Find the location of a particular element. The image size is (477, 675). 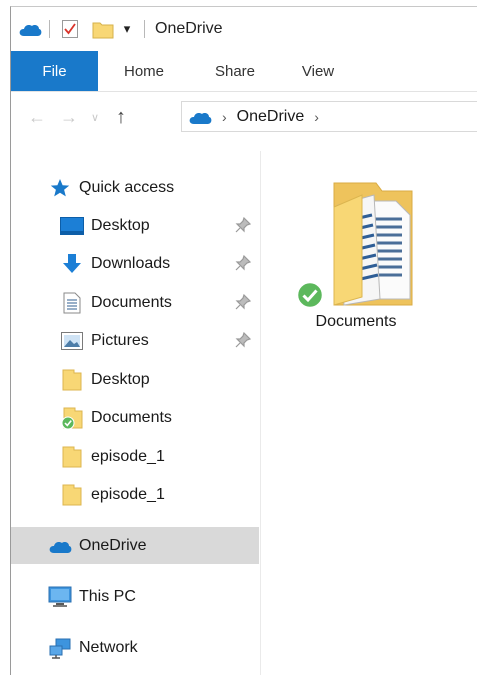

nav-item-downloads-pinned: Downloads is located at coordinates (135, 263).